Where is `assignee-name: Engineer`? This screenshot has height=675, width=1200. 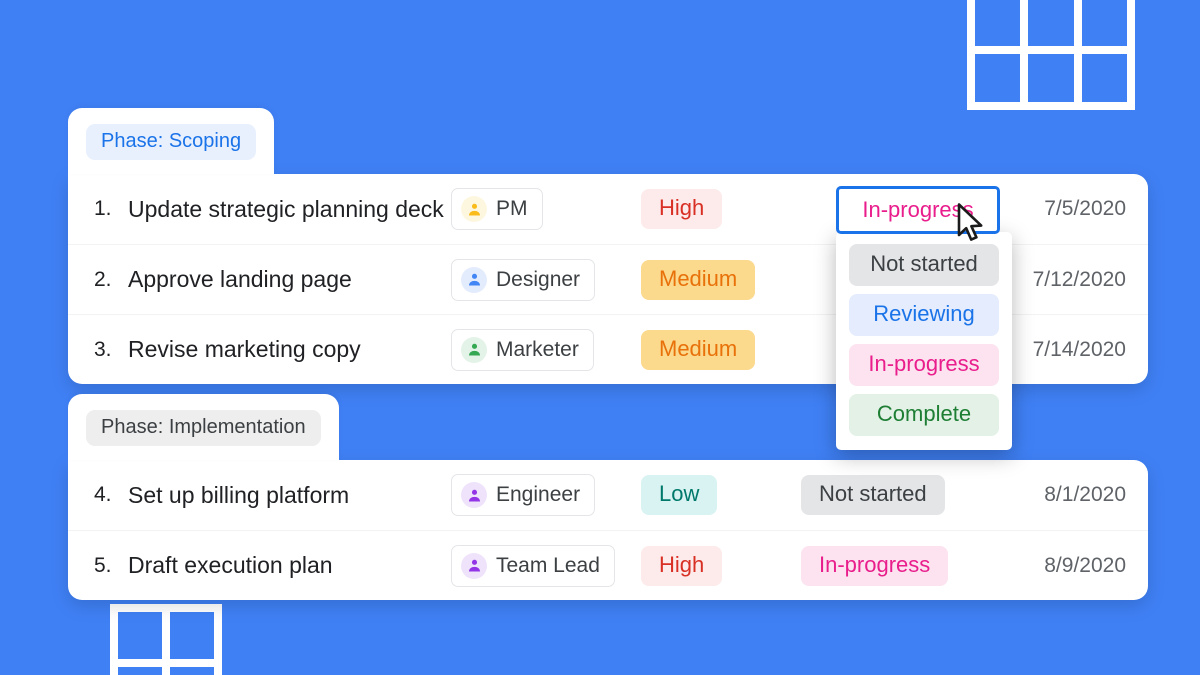 assignee-name: Engineer is located at coordinates (538, 494).